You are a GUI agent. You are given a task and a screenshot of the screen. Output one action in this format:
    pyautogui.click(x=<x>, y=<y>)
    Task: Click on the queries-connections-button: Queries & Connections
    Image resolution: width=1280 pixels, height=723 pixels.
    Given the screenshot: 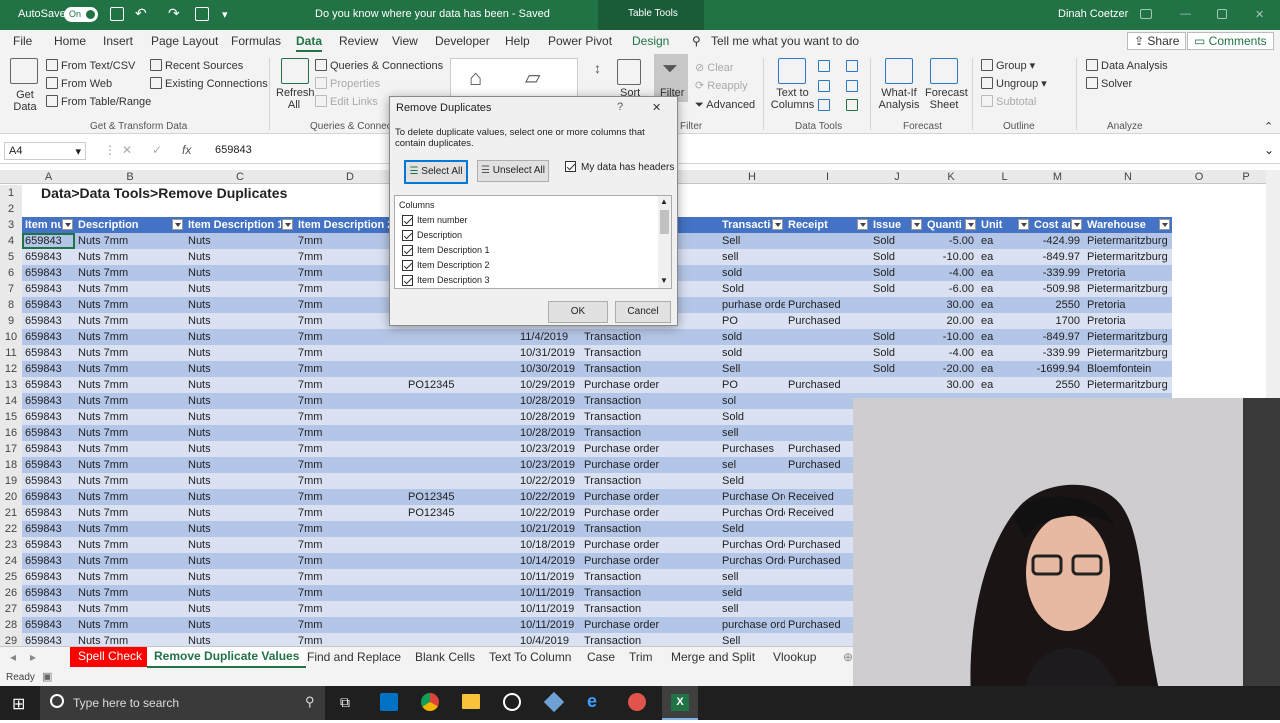 What is the action you would take?
    pyautogui.click(x=379, y=65)
    